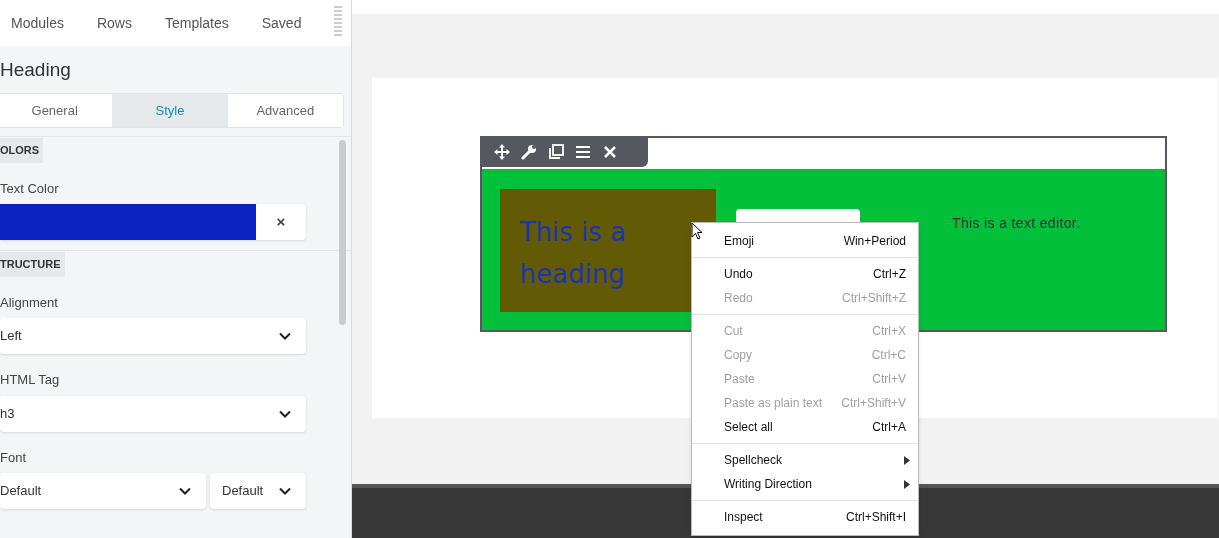 The width and height of the screenshot is (1219, 538). I want to click on drag-handle-icon, so click(338, 21).